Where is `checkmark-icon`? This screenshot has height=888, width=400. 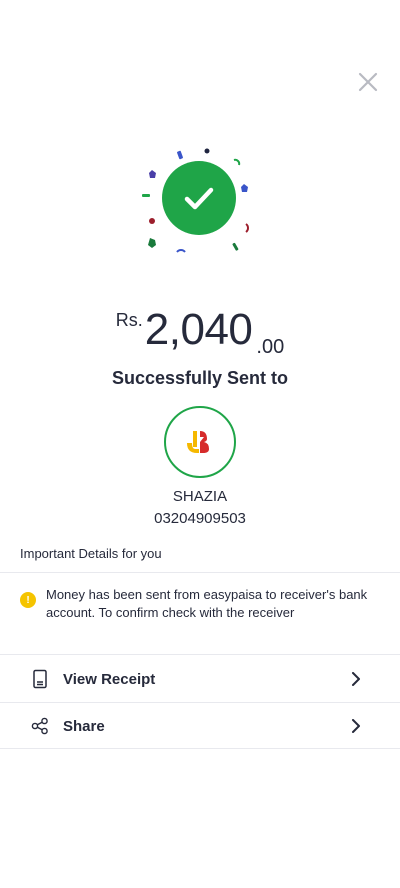 checkmark-icon is located at coordinates (199, 198).